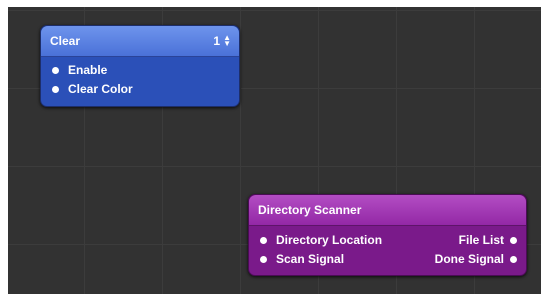  I want to click on directory-scanner-title: Directory Scanner, so click(310, 210).